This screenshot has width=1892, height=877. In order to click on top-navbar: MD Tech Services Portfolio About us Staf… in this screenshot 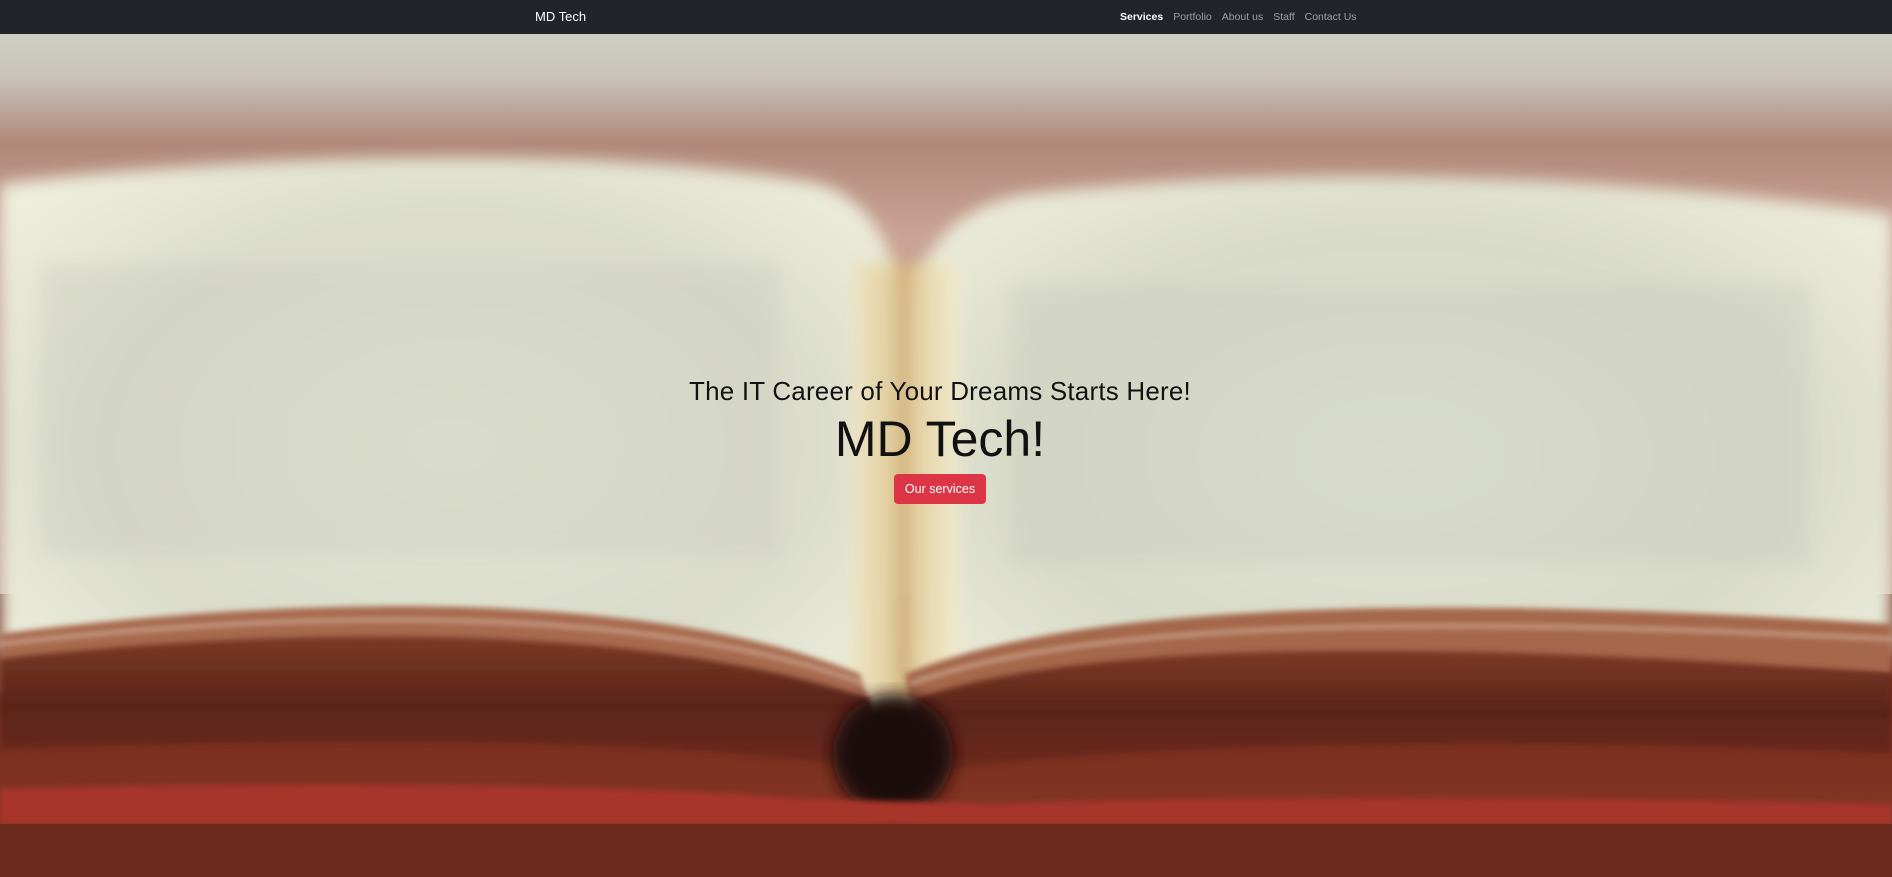, I will do `click(946, 17)`.